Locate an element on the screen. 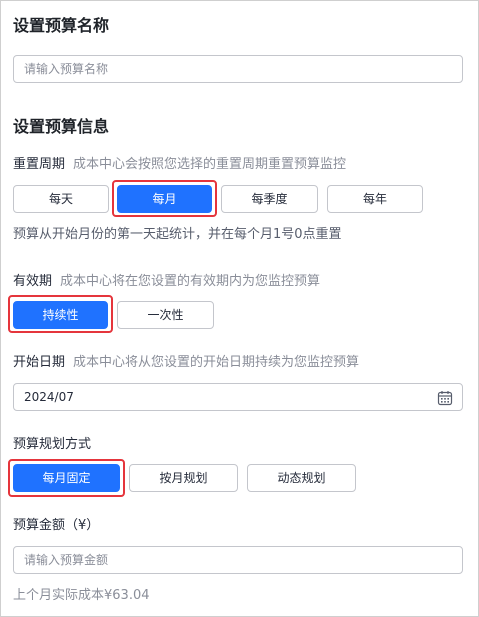  last-month-cost-note: 上个月实际成本¥63.04 is located at coordinates (81, 595).